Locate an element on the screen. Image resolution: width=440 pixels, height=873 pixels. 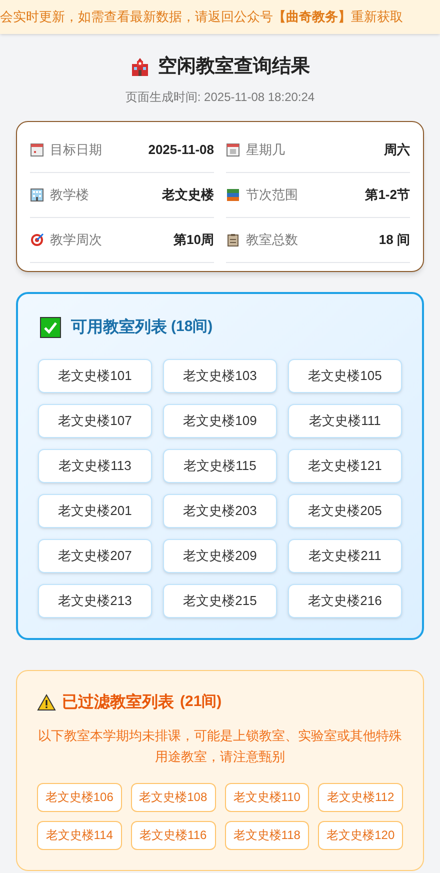
info-value: 18 间 is located at coordinates (394, 239).